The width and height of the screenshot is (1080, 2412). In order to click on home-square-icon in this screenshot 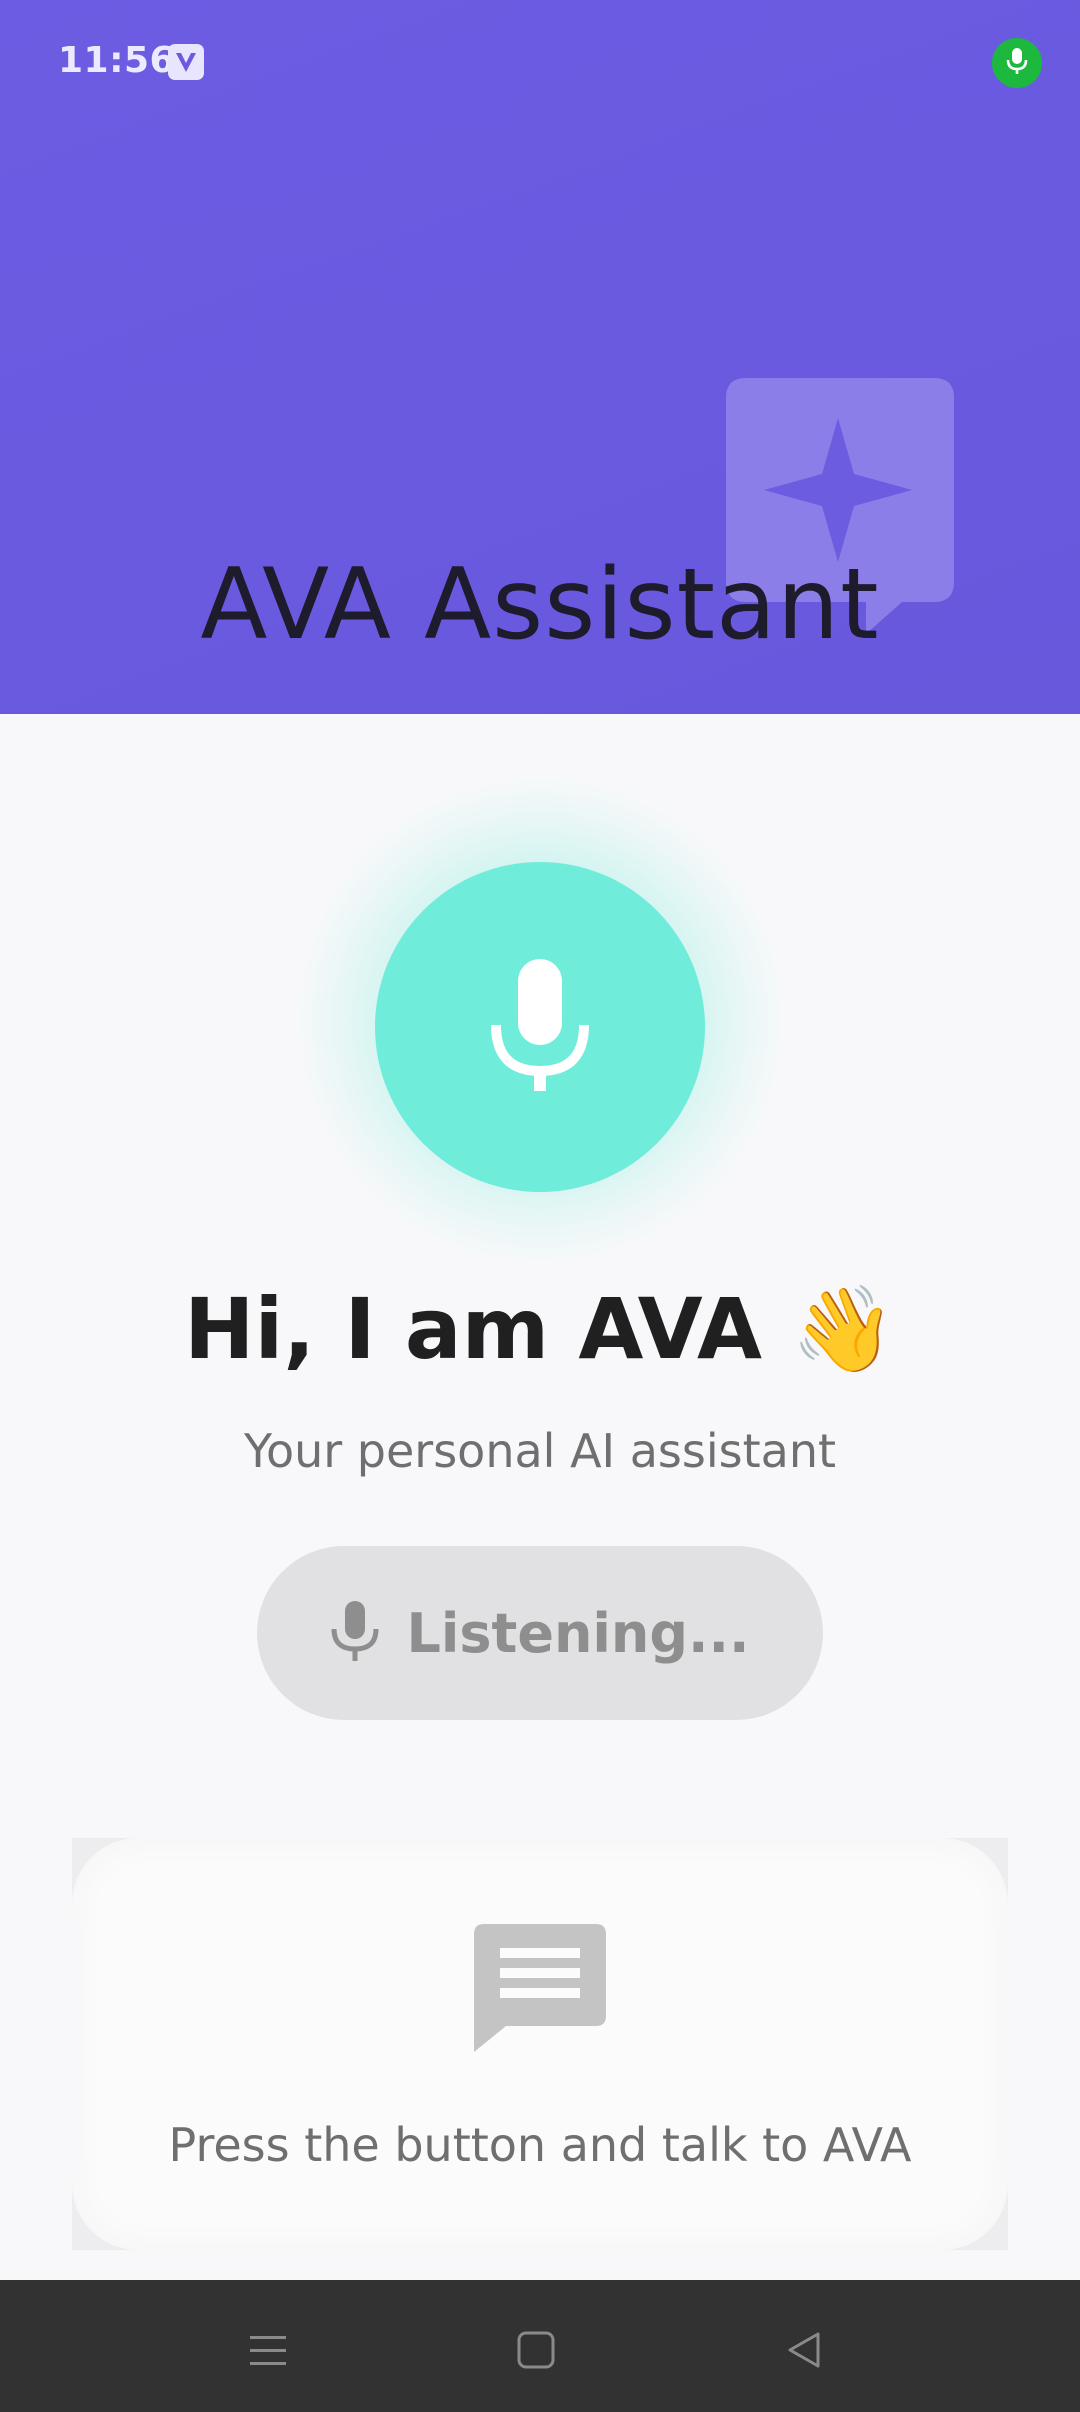, I will do `click(536, 2350)`.